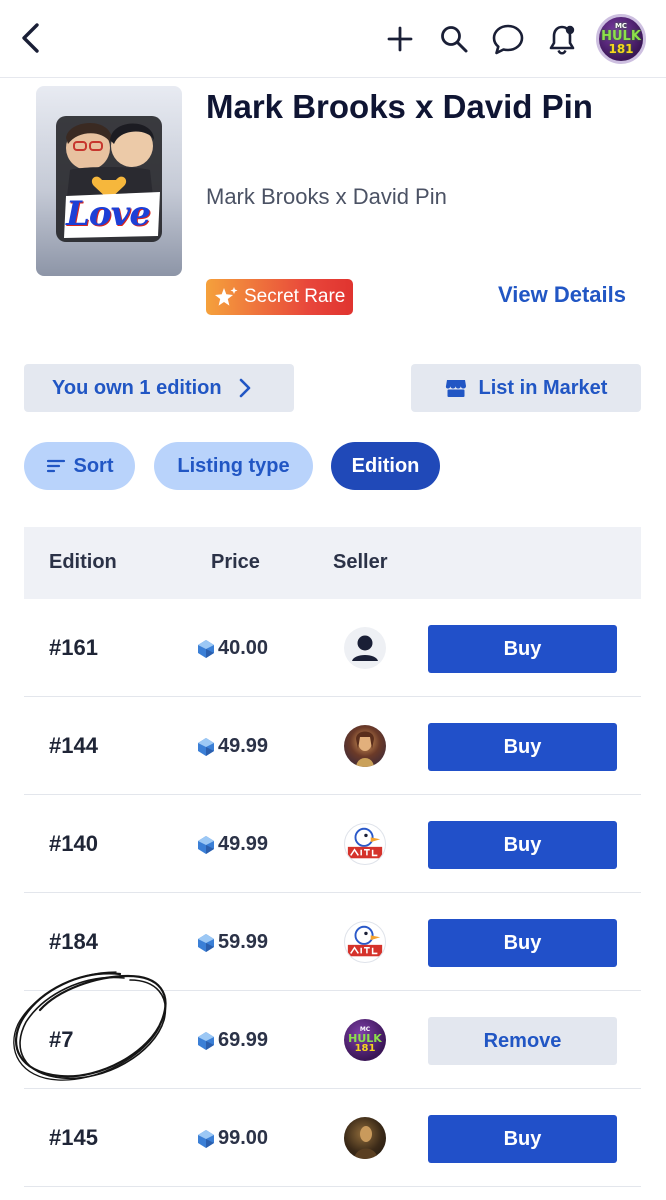 The width and height of the screenshot is (666, 1200). I want to click on cover-text: Love, so click(108, 214).